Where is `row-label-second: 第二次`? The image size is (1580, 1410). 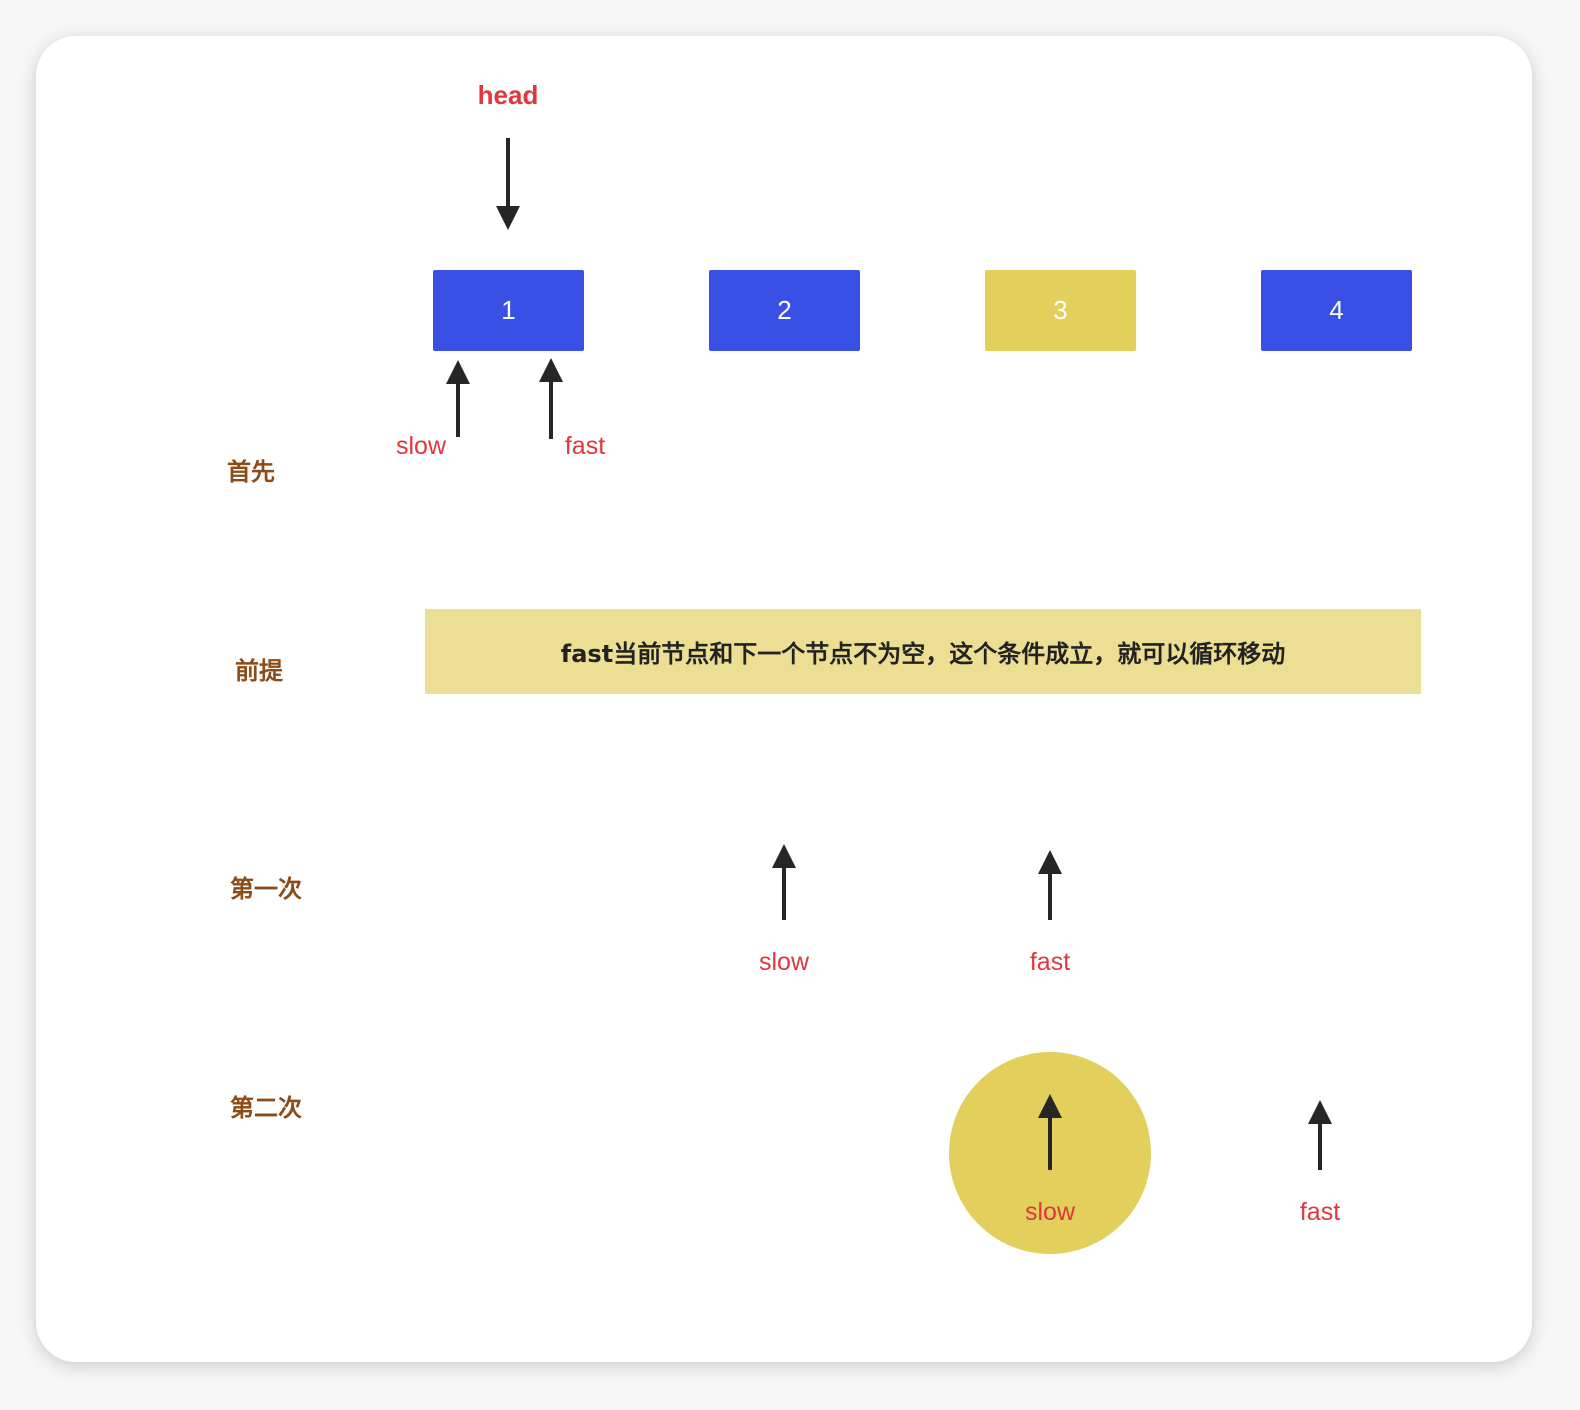
row-label-second: 第二次 is located at coordinates (266, 1108).